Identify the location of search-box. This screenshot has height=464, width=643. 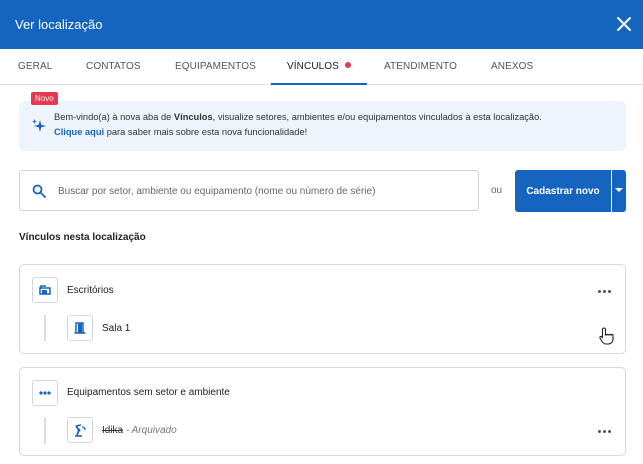
(249, 190).